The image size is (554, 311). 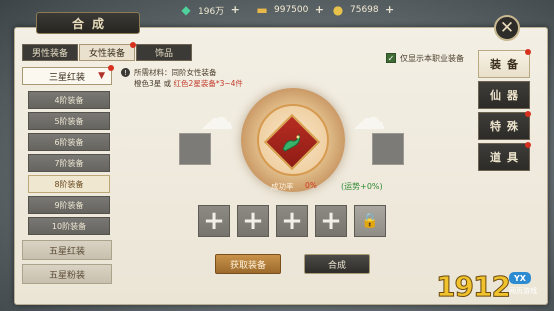 I want to click on side-nav-artifact: 仙器, so click(x=504, y=95).